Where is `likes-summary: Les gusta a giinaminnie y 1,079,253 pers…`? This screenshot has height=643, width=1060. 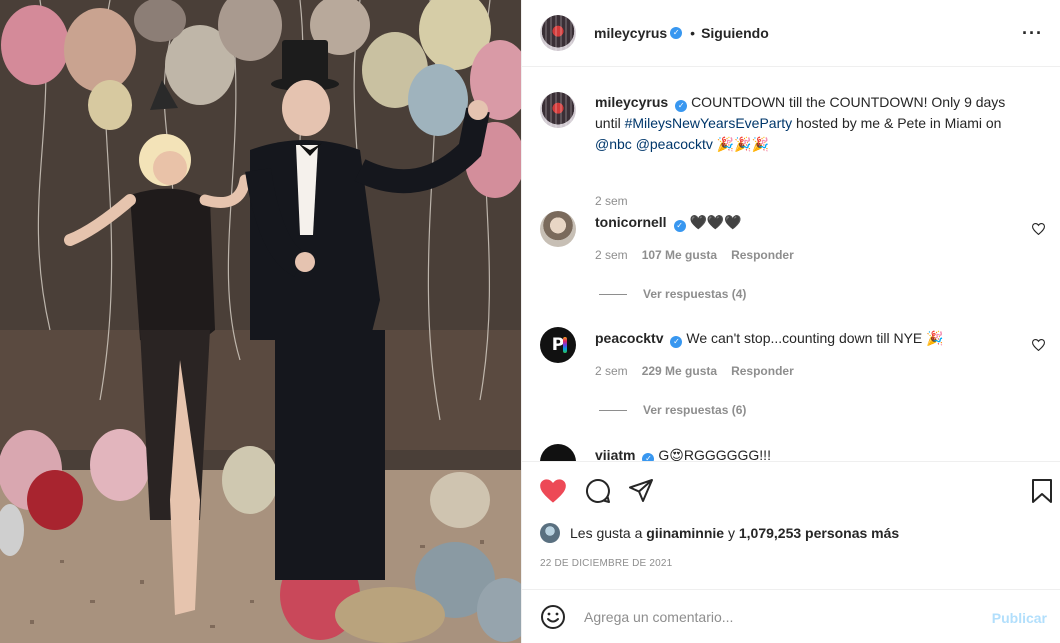
likes-summary: Les gusta a giinaminnie y 1,079,253 pers… is located at coordinates (719, 533).